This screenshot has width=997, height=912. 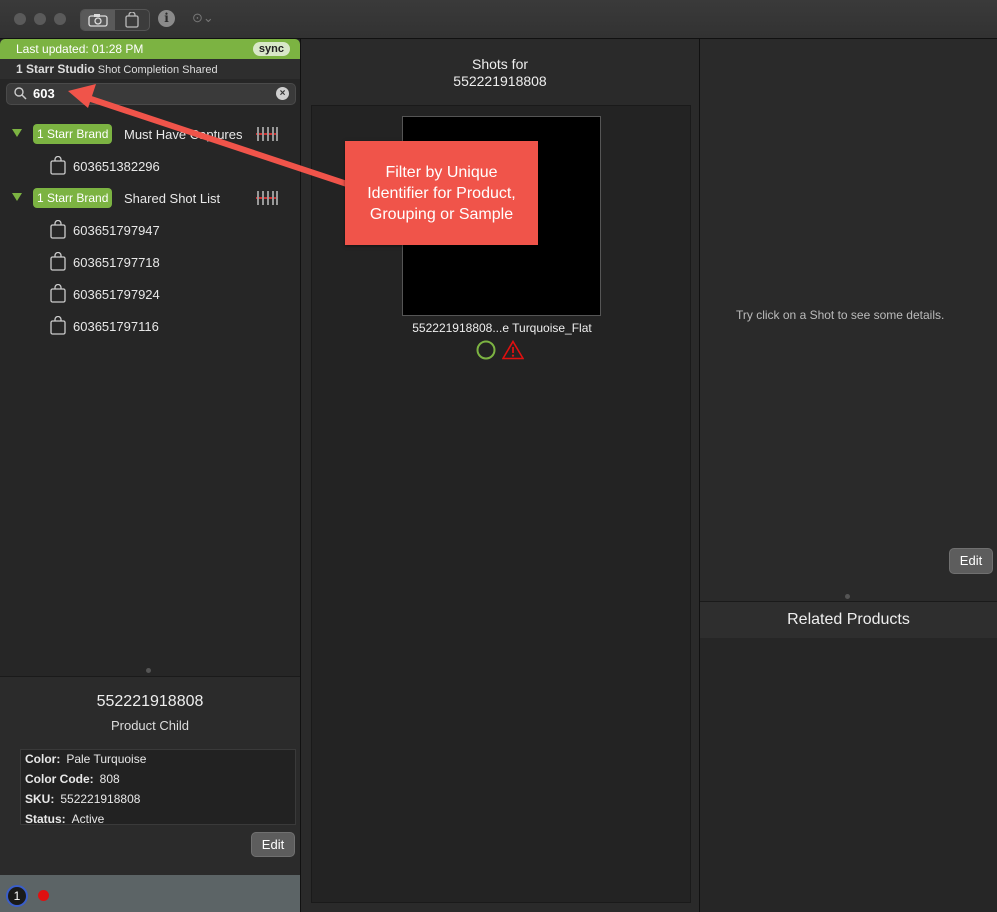 I want to click on list-item: 603651797116, so click(x=150, y=326).